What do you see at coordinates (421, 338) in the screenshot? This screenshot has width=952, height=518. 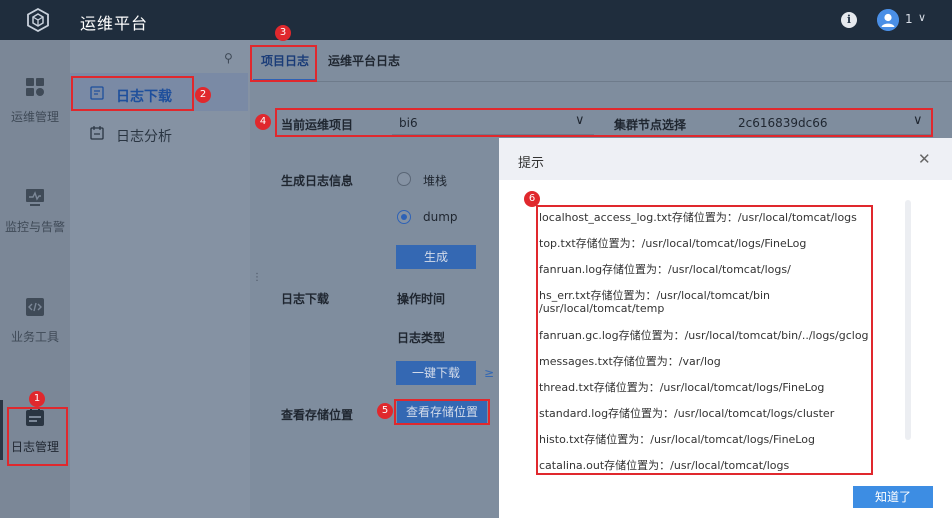 I see `log-type-label: 日志类型` at bounding box center [421, 338].